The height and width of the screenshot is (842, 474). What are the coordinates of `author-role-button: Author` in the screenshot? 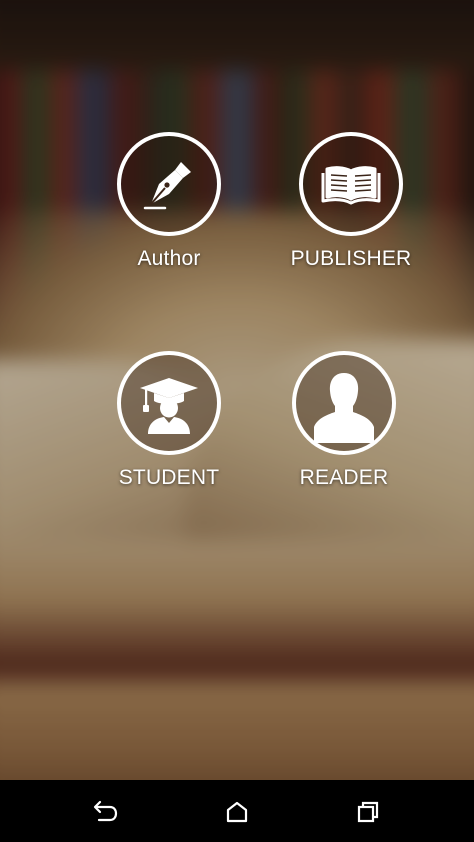 It's located at (169, 201).